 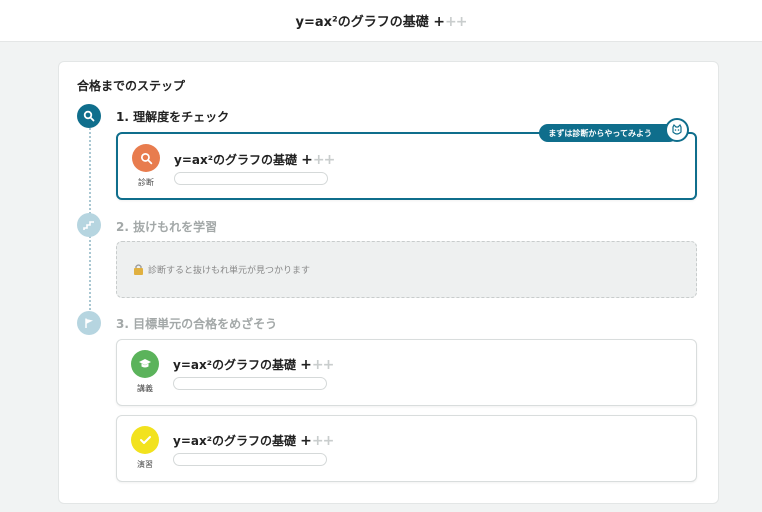 I want to click on step-1-search-icon, so click(x=89, y=116).